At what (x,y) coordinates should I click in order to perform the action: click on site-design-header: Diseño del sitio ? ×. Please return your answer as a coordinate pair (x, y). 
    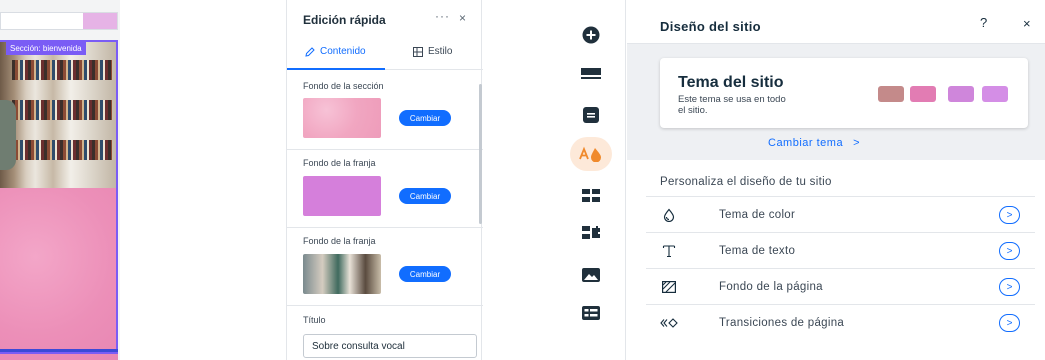
    Looking at the image, I should click on (836, 22).